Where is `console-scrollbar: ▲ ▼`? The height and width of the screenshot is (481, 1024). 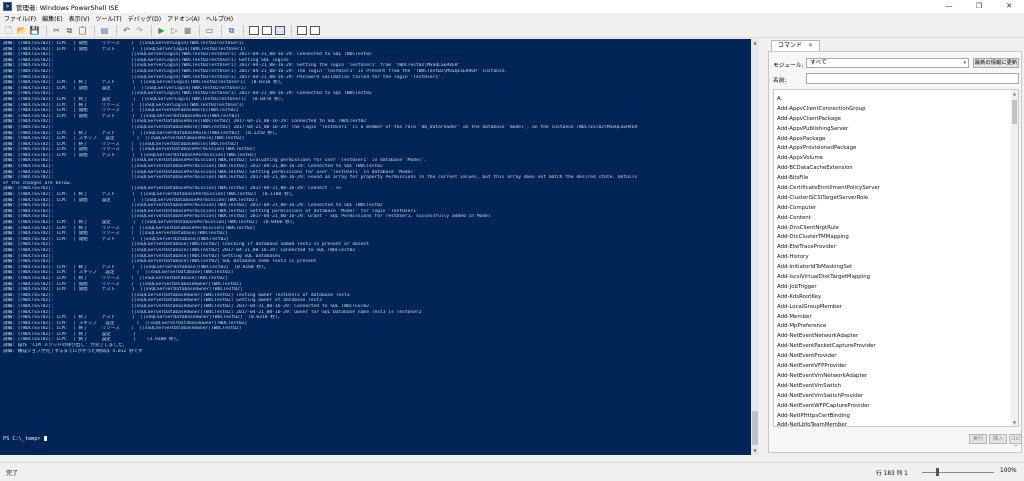
console-scrollbar: ▲ ▼ is located at coordinates (755, 247).